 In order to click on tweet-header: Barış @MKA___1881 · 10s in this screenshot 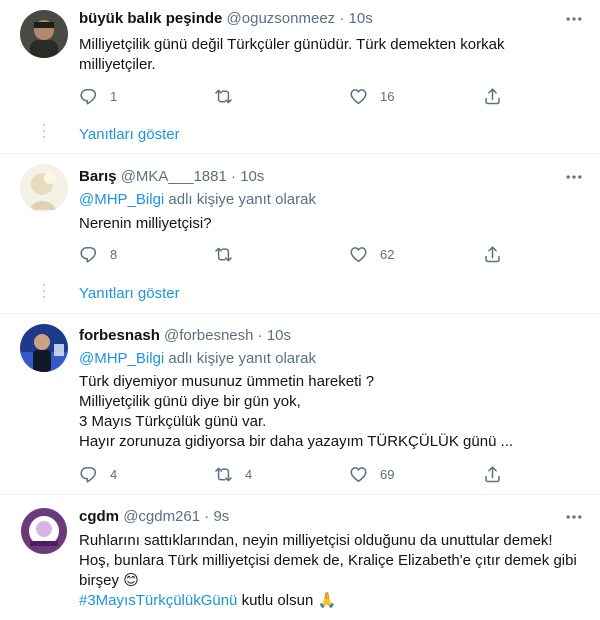, I will do `click(171, 177)`.